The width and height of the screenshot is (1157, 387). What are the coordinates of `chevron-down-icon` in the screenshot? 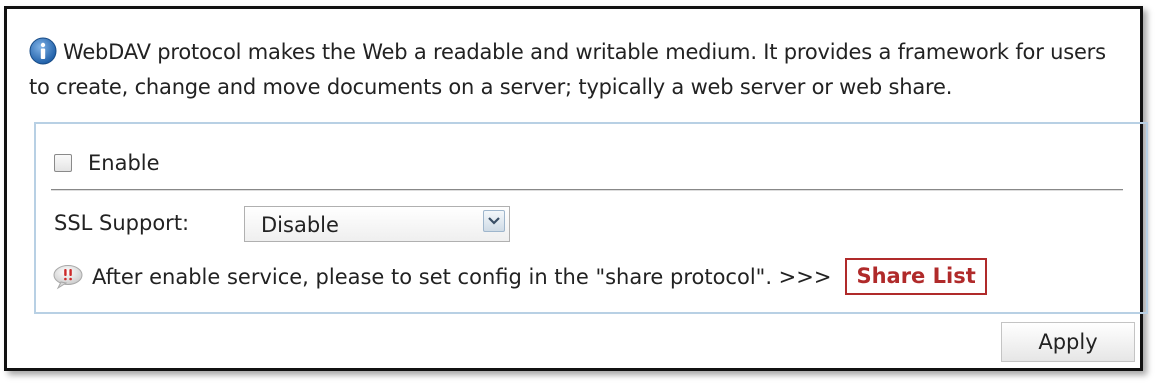 It's located at (494, 221).